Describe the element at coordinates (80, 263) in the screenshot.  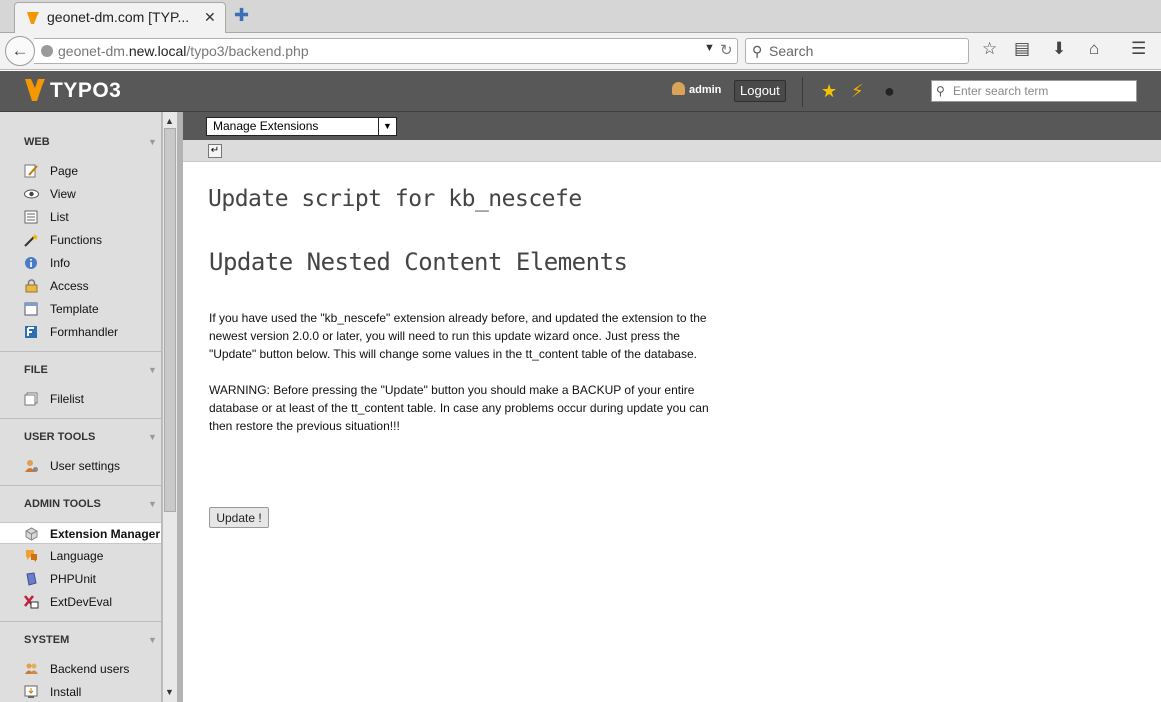
I see `menu-item-info: Info` at that location.